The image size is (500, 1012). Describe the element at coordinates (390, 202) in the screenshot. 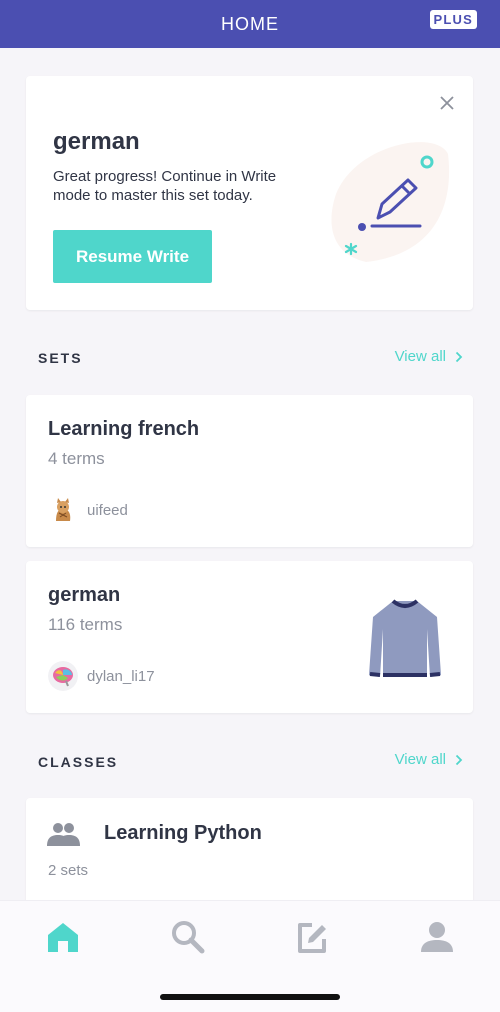

I see `write-pencil-illustration` at that location.